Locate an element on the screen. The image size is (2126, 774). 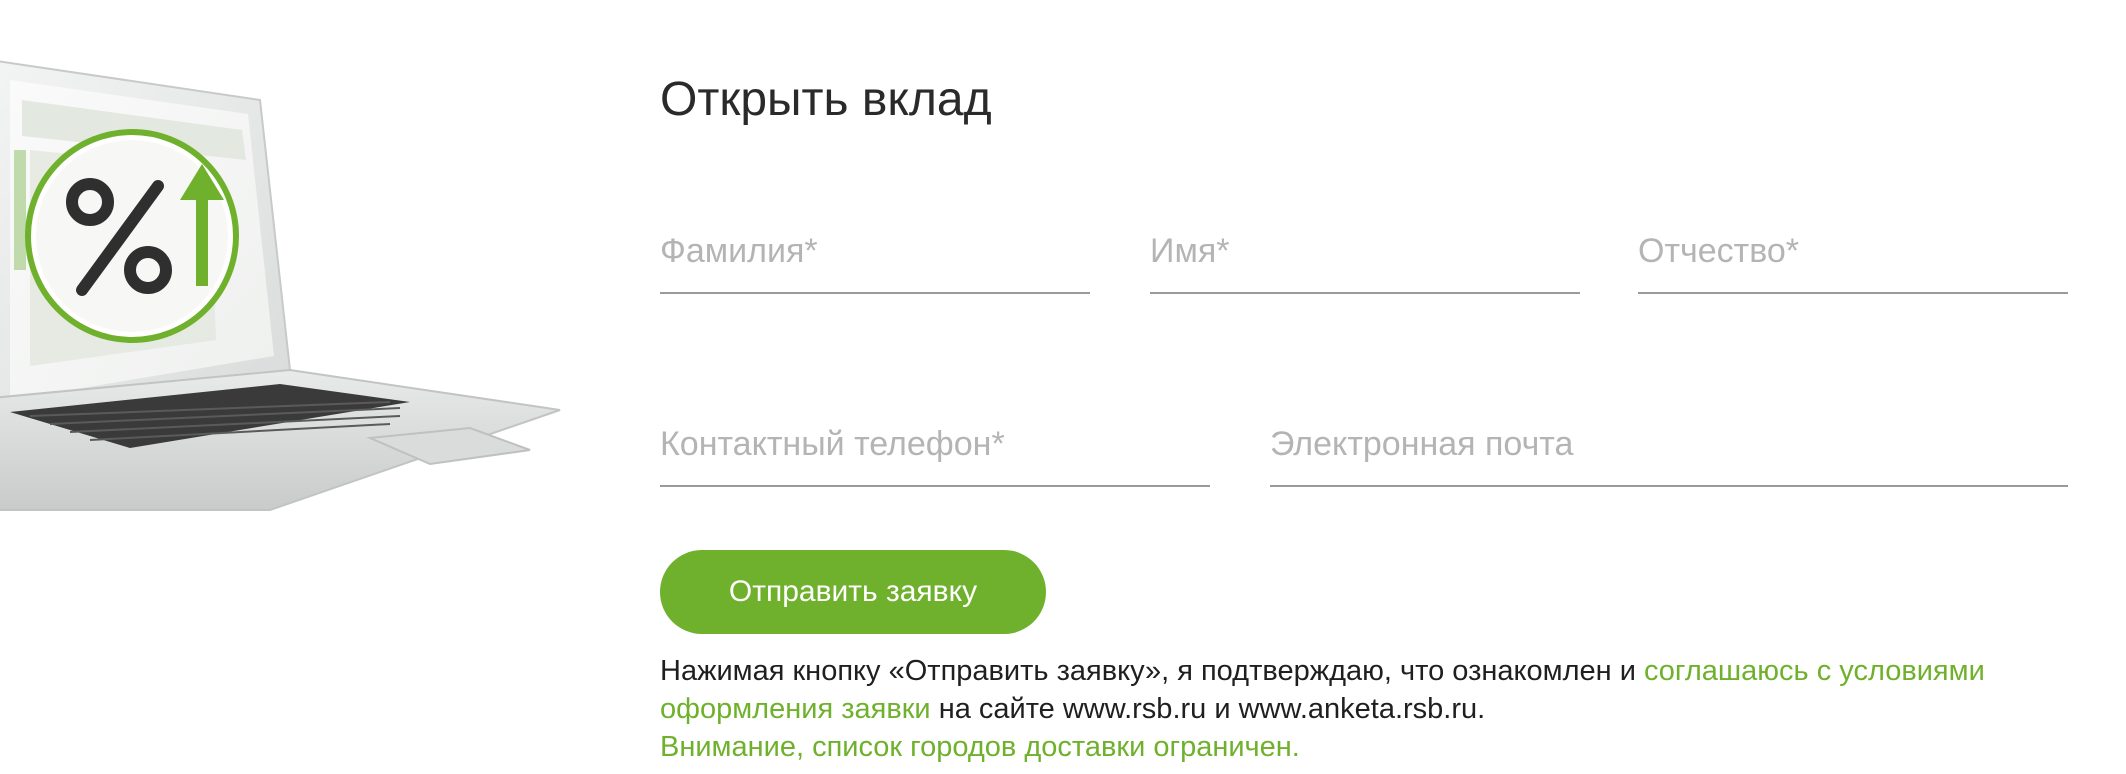
email-input is located at coordinates (1669, 444).